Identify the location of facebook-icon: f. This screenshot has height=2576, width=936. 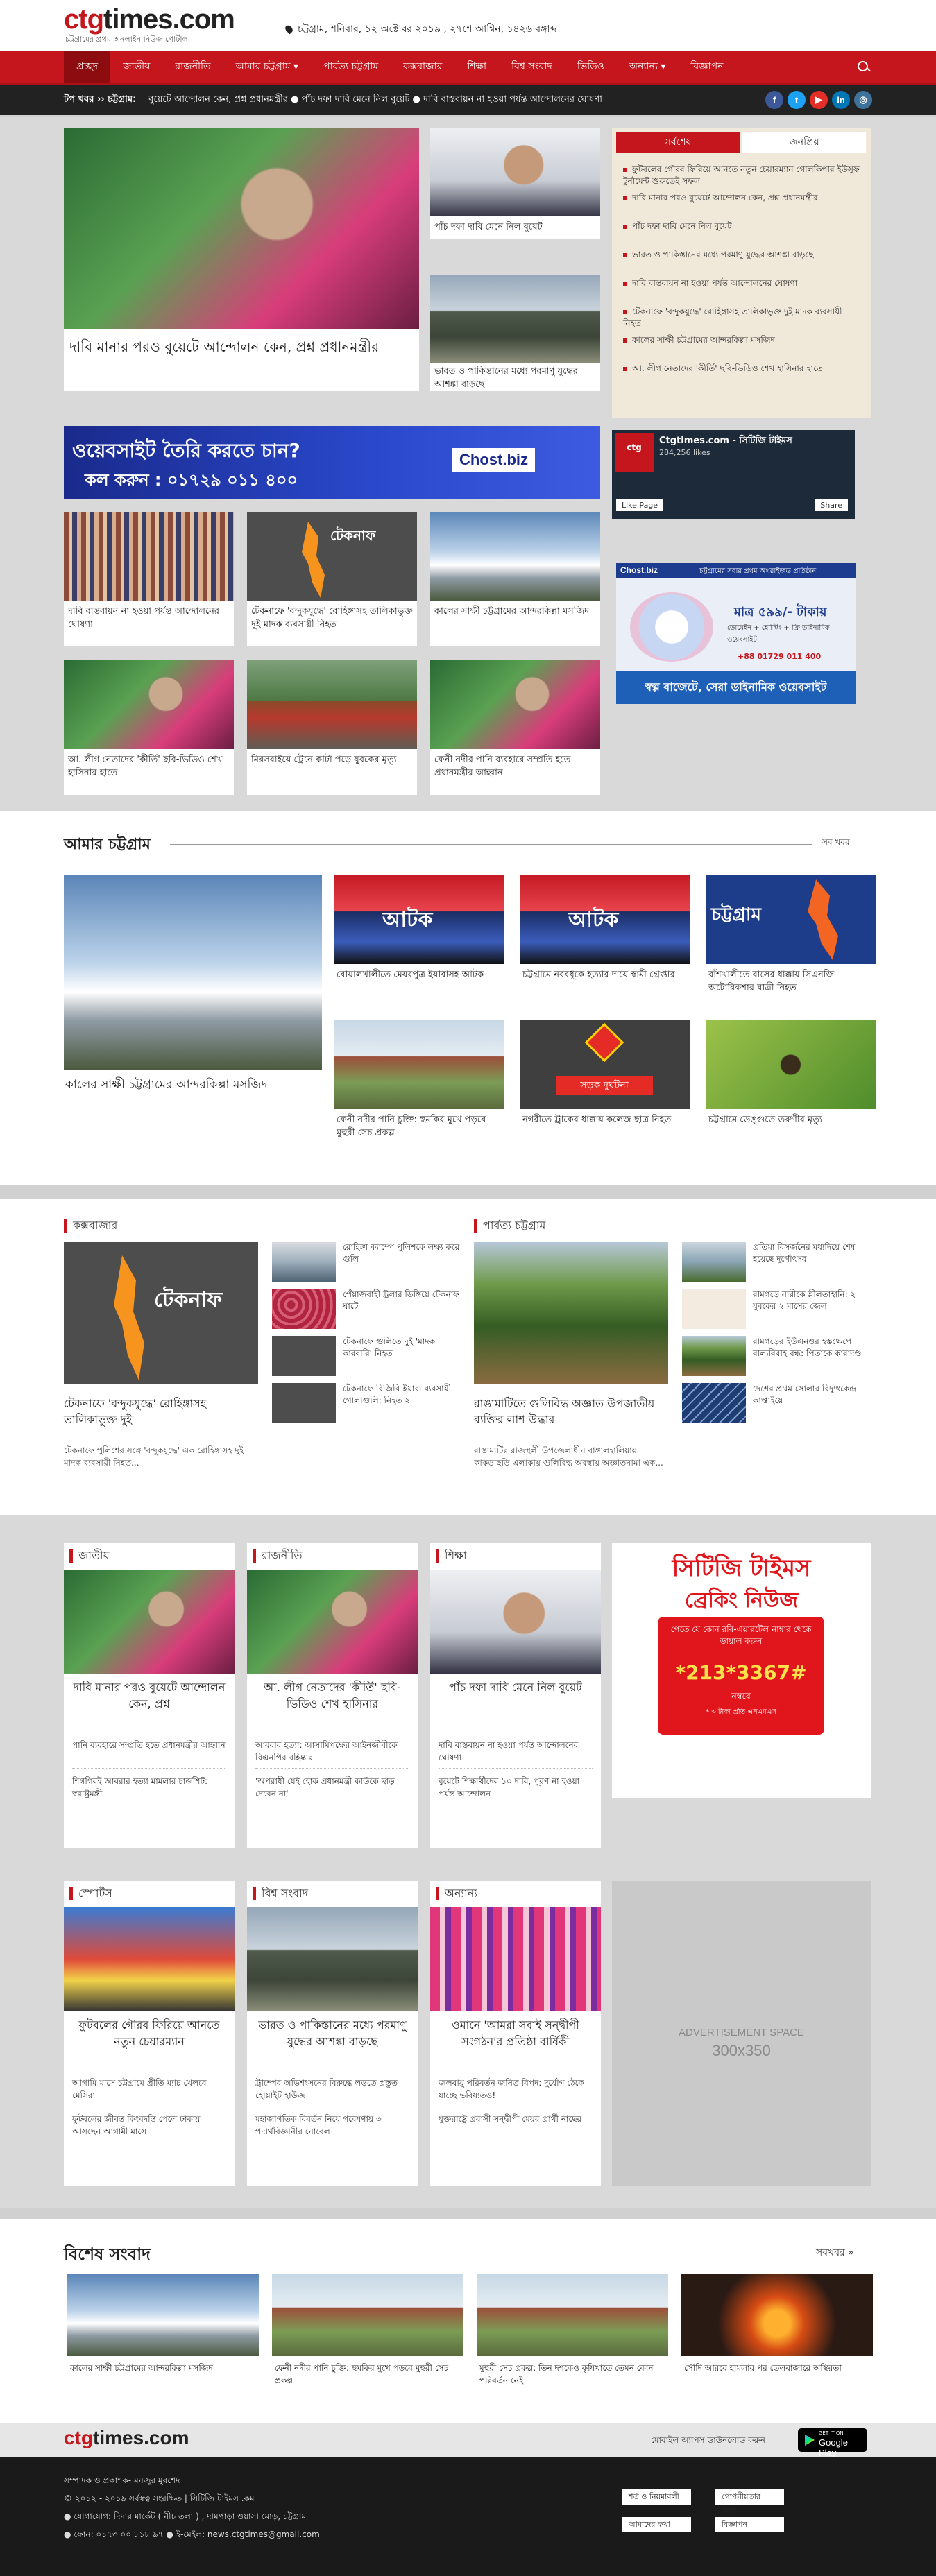
(774, 100).